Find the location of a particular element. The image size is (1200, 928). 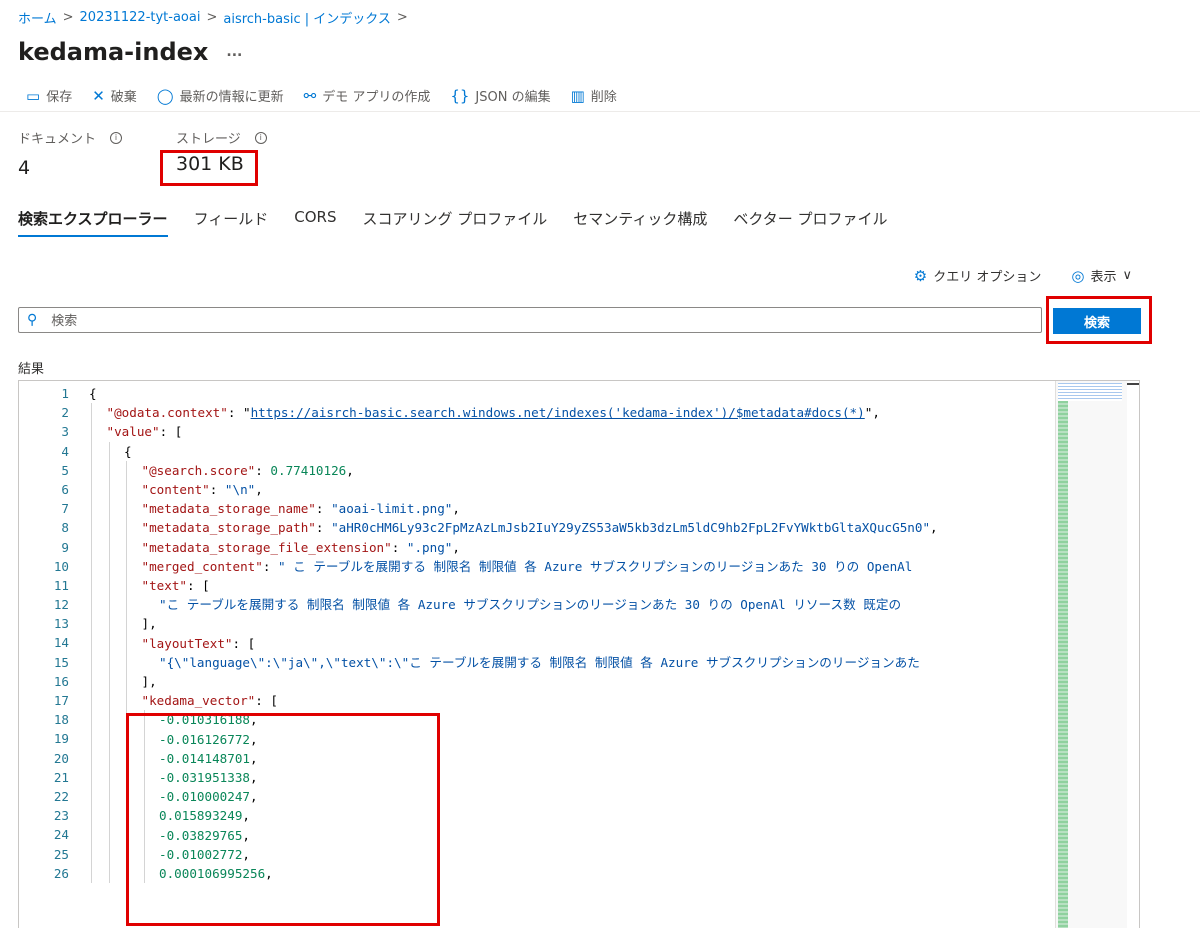

tab-cors: CORS is located at coordinates (315, 222).